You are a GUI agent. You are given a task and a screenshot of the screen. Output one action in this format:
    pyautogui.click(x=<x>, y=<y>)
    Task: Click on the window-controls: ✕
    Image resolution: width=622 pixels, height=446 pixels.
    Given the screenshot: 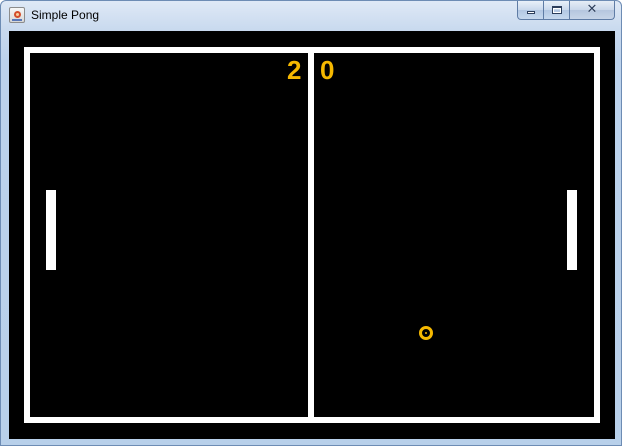 What is the action you would take?
    pyautogui.click(x=566, y=10)
    